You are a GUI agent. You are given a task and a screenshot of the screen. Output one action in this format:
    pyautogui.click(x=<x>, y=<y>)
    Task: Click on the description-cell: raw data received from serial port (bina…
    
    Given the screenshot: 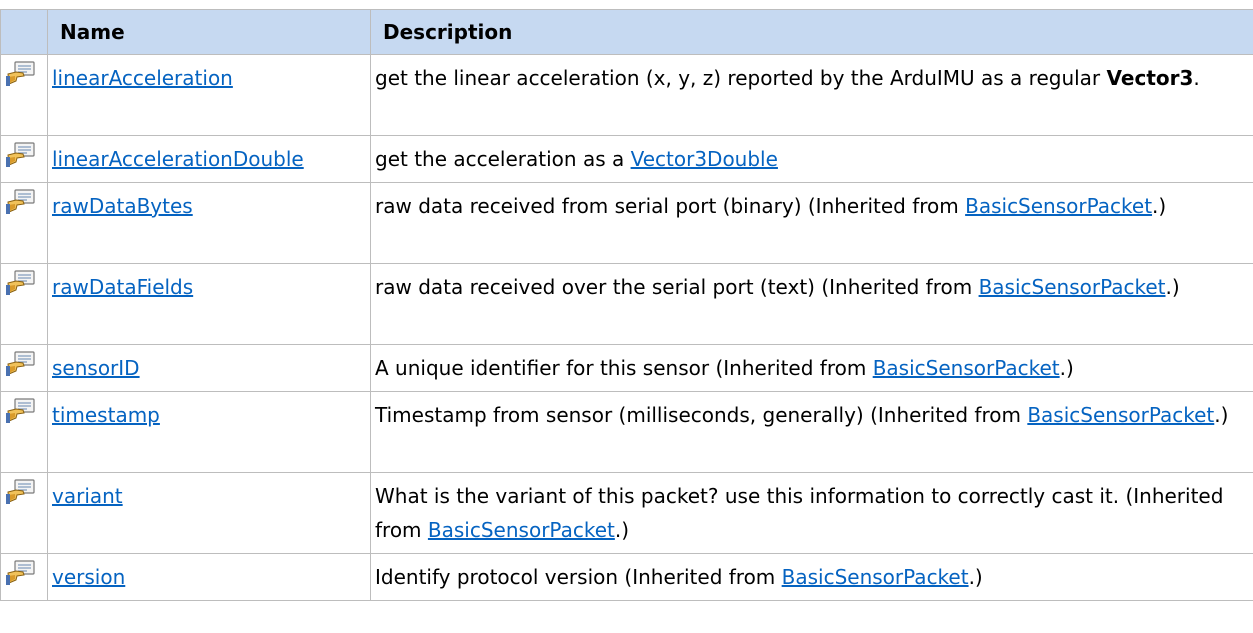 What is the action you would take?
    pyautogui.click(x=812, y=223)
    